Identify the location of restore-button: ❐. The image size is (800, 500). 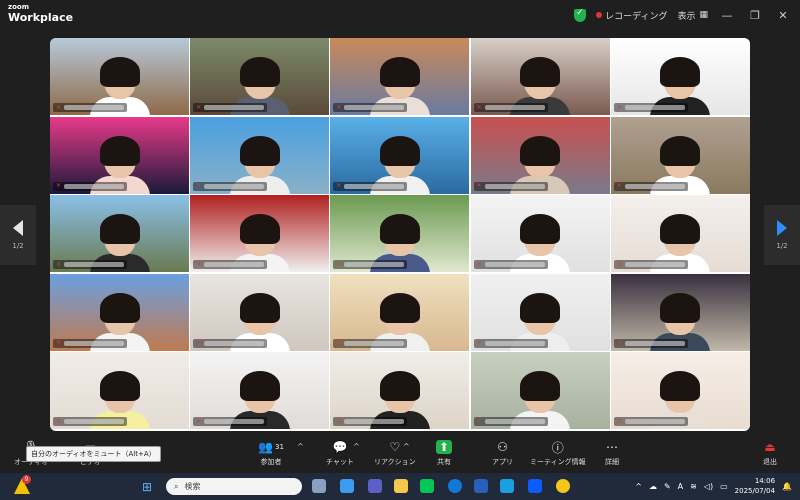
(755, 15).